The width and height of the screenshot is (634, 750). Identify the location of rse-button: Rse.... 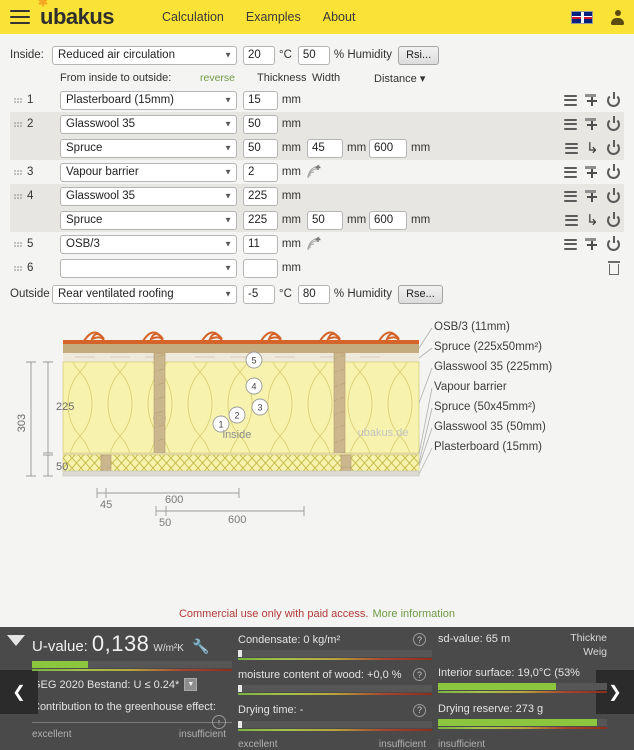
(420, 294).